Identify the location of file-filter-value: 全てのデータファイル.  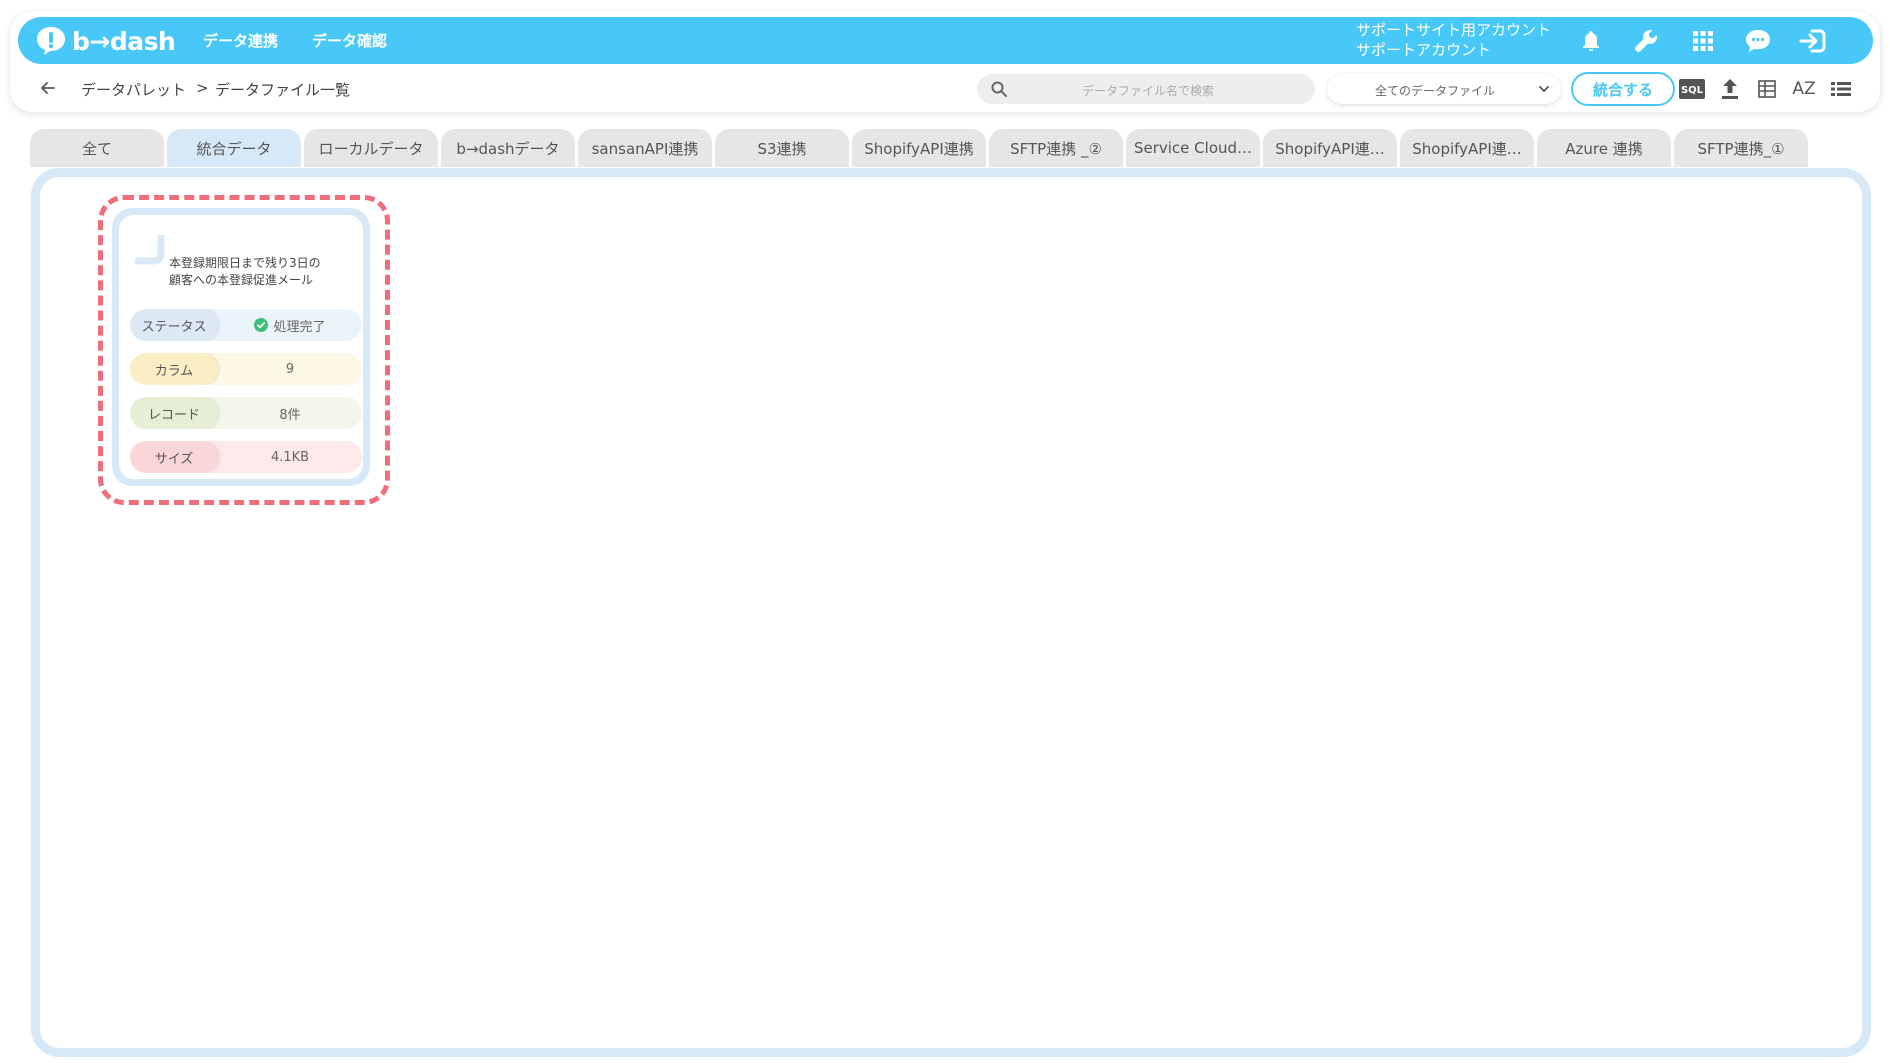
(1435, 91).